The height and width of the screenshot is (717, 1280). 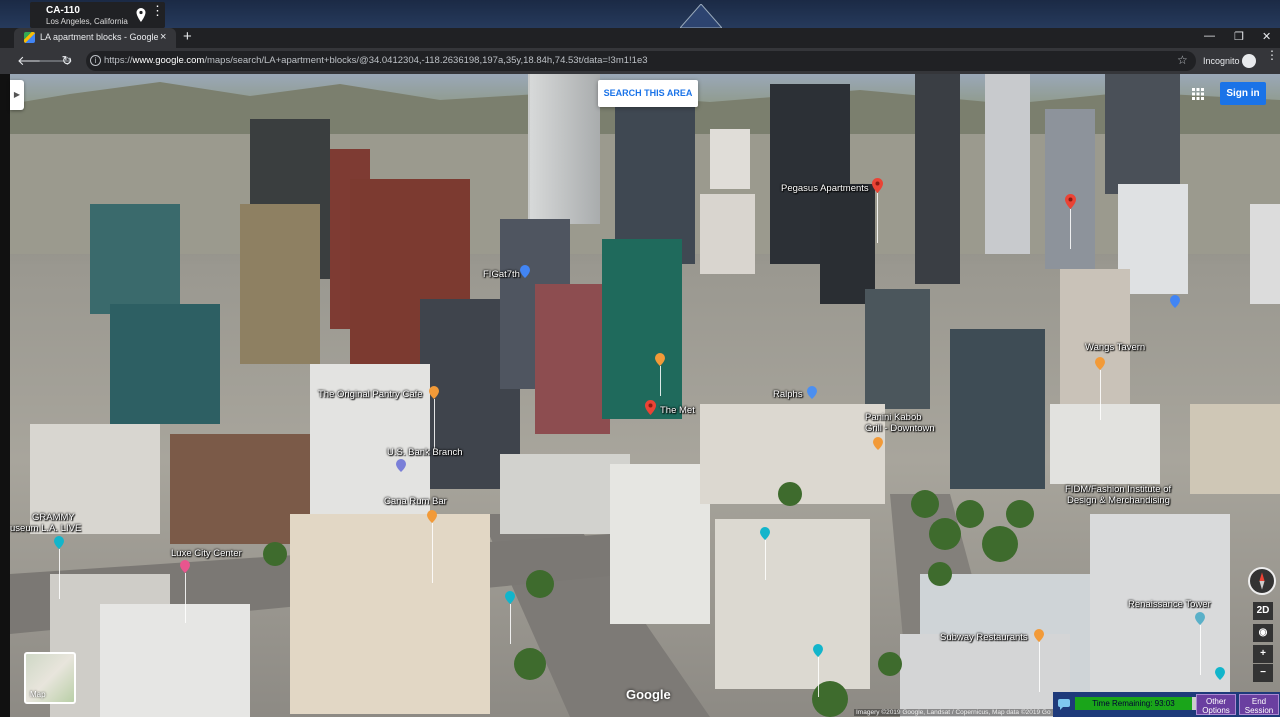 I want to click on restore-button: ❐, so click(x=1239, y=36).